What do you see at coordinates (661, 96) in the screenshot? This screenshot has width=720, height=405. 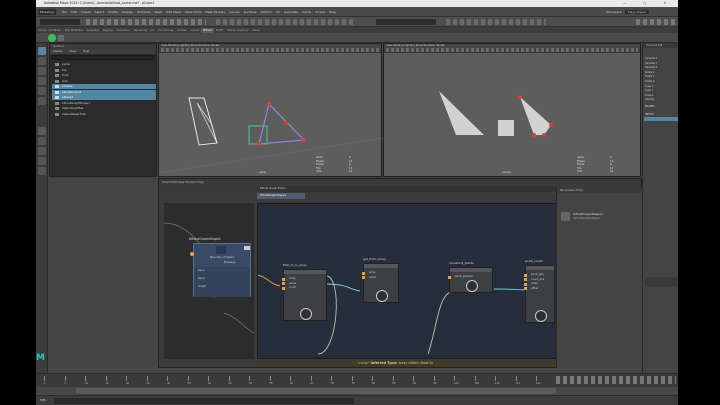 I see `channel-attr-row: Scale Z` at bounding box center [661, 96].